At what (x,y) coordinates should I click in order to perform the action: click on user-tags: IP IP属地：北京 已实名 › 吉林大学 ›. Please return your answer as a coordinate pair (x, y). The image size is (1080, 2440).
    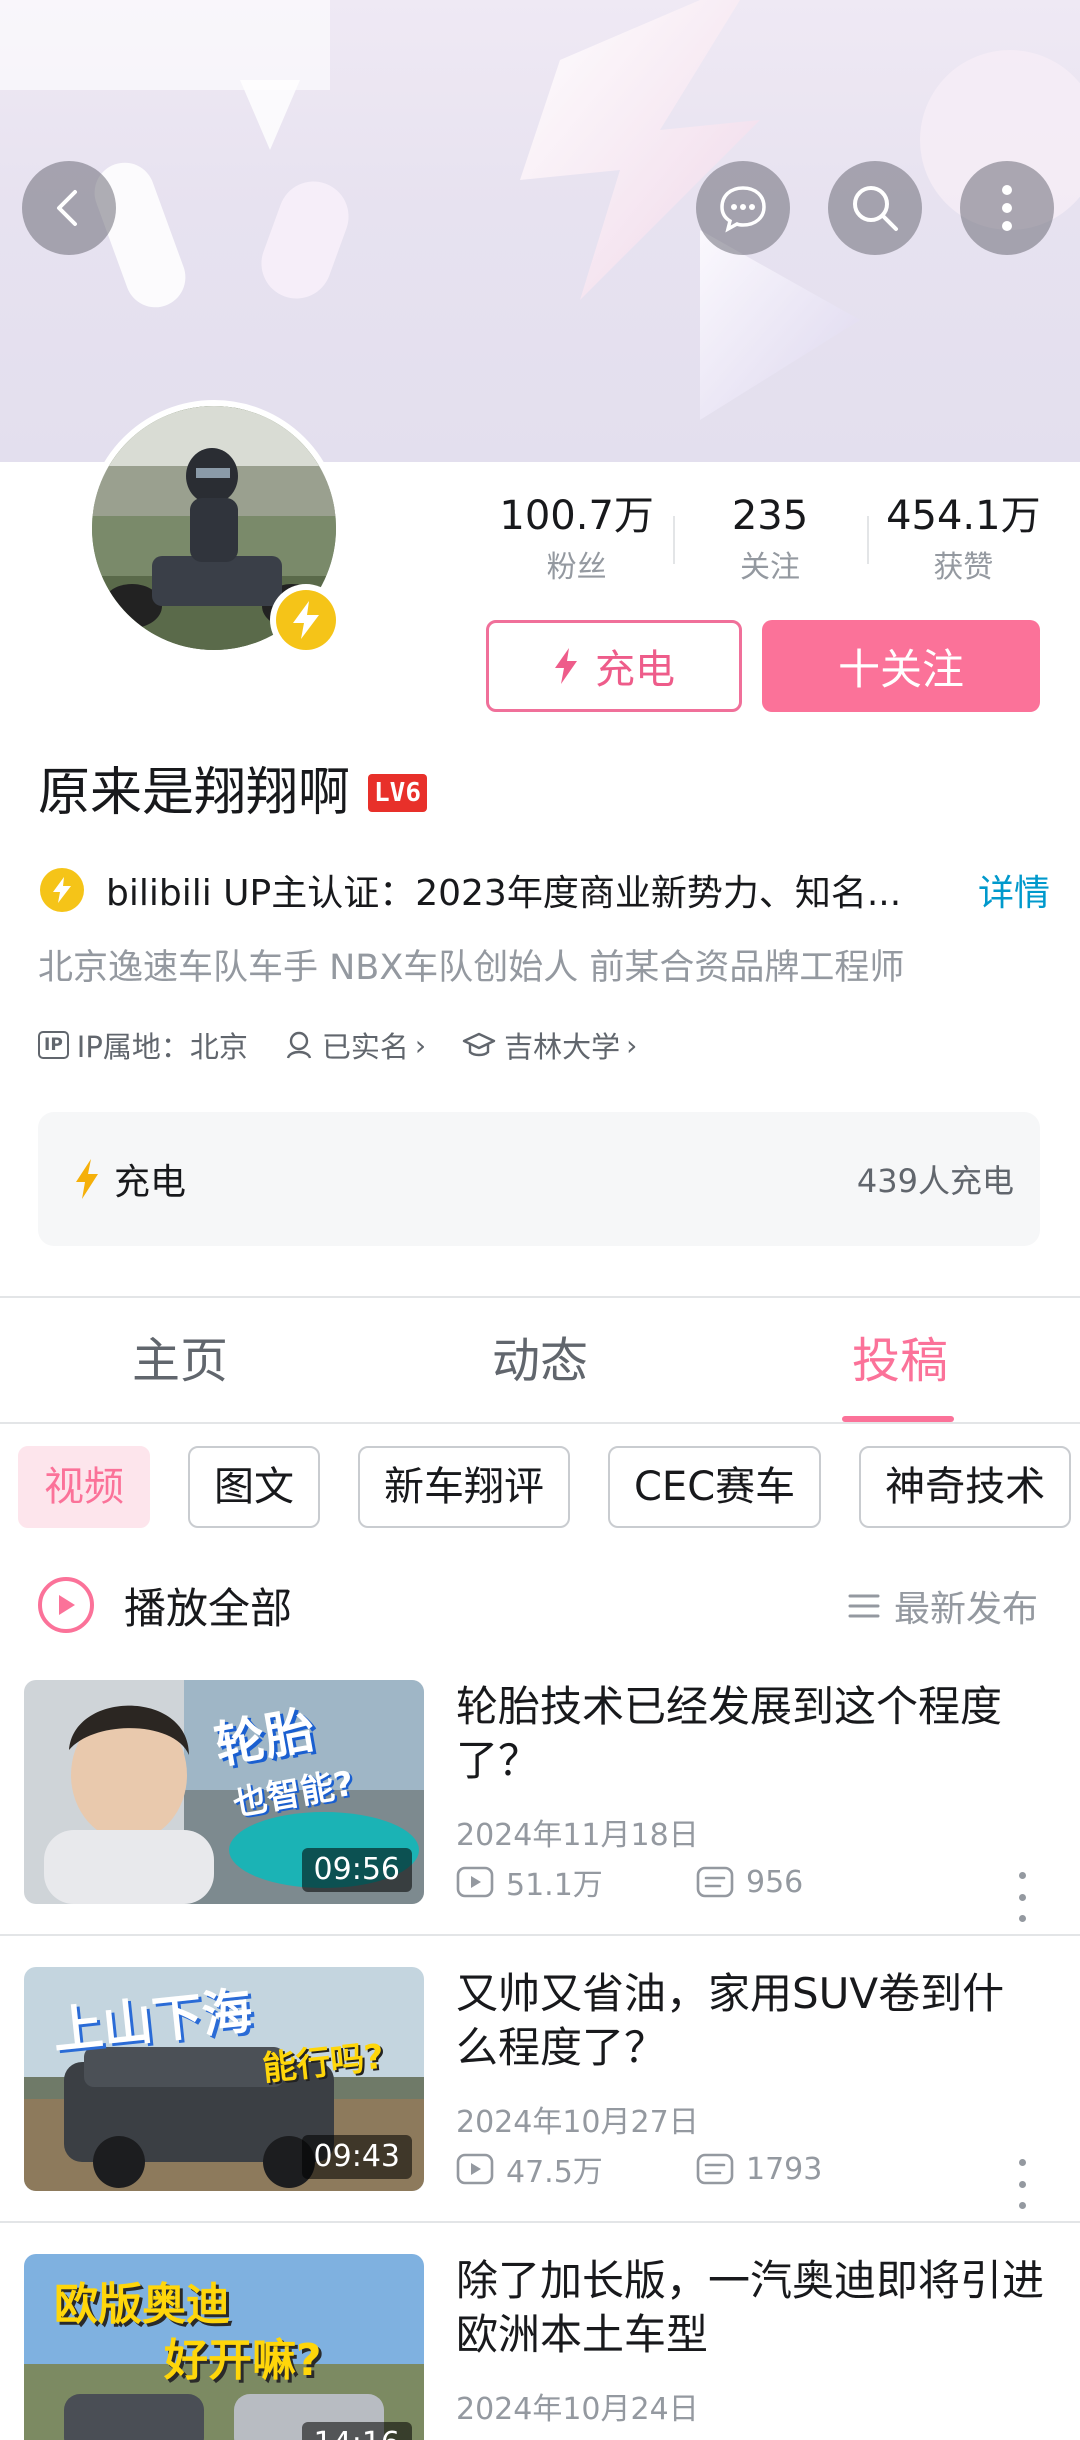
    Looking at the image, I should click on (355, 1045).